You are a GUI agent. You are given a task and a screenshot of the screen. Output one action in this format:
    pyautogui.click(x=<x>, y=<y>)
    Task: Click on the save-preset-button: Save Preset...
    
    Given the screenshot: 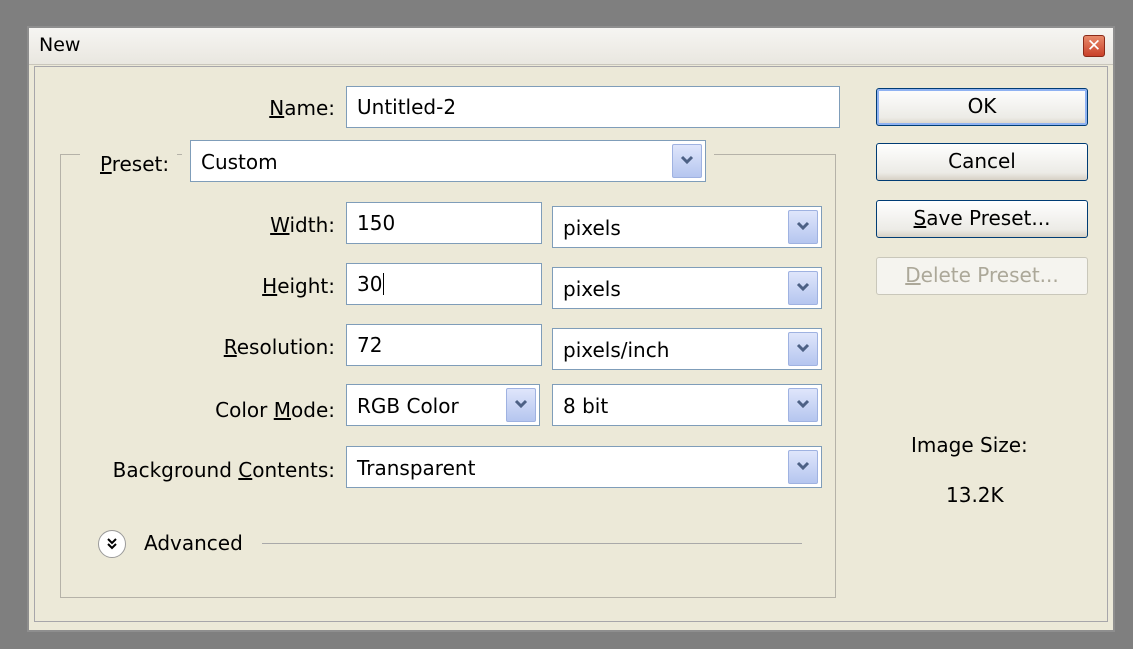 What is the action you would take?
    pyautogui.click(x=982, y=219)
    